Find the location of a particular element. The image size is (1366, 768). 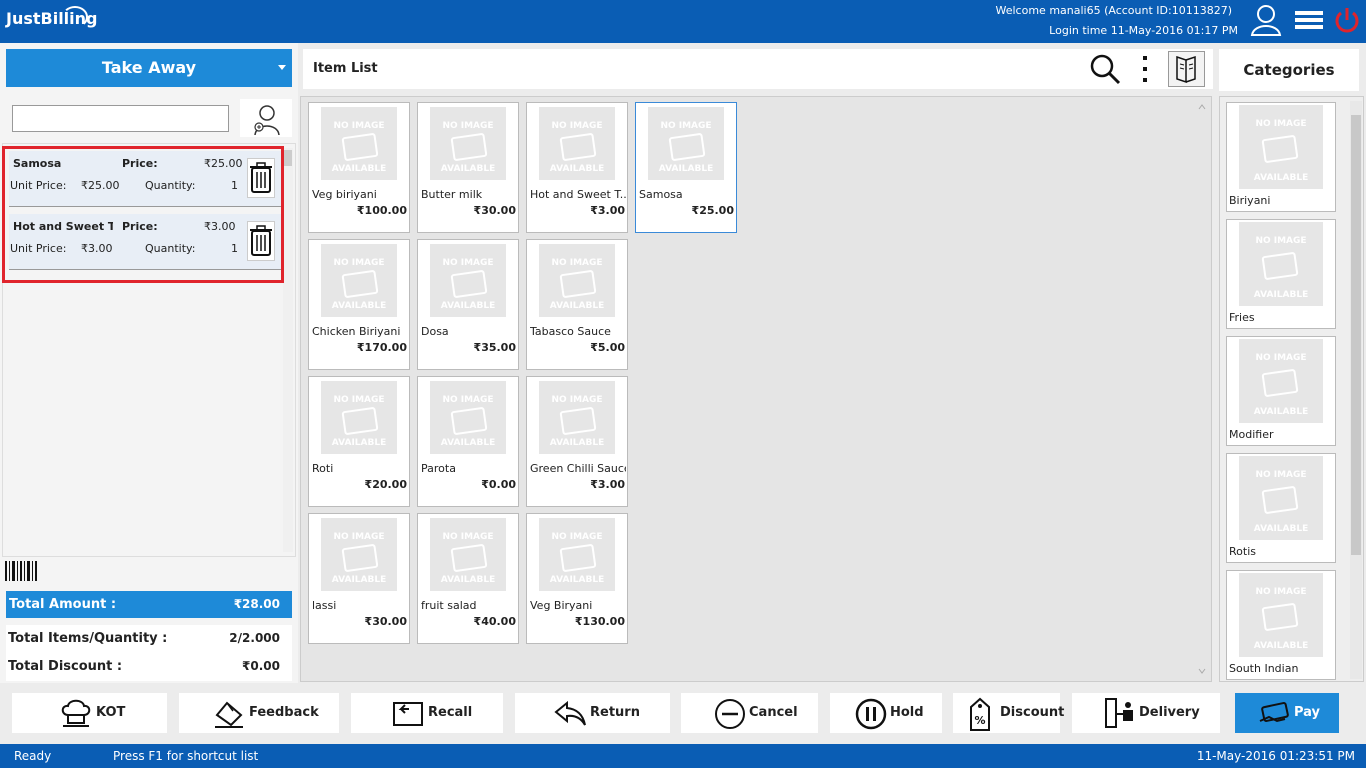

item-tile: NO IMAGE AVAILABLE Roti ₹20.00 is located at coordinates (359, 441).